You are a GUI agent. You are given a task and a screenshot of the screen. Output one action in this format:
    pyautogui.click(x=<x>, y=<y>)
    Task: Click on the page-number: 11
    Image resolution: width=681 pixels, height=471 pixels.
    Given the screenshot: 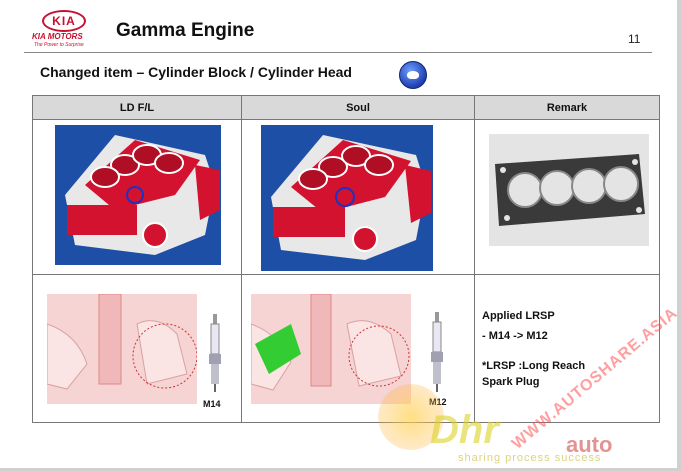 What is the action you would take?
    pyautogui.click(x=634, y=39)
    